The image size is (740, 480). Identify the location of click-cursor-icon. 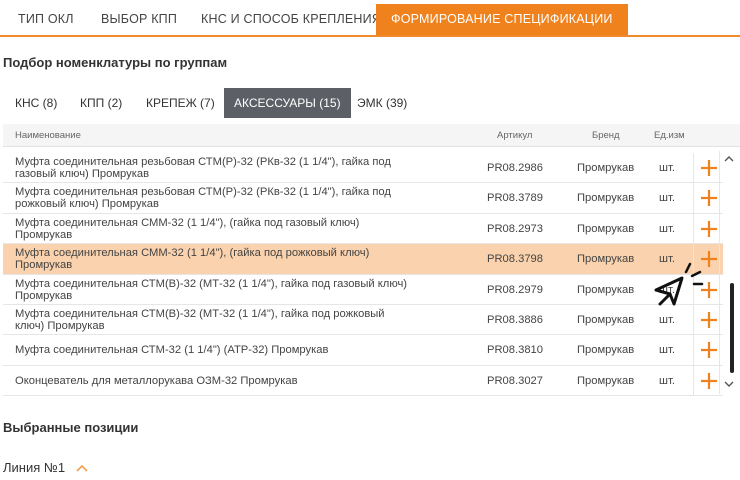
(679, 284).